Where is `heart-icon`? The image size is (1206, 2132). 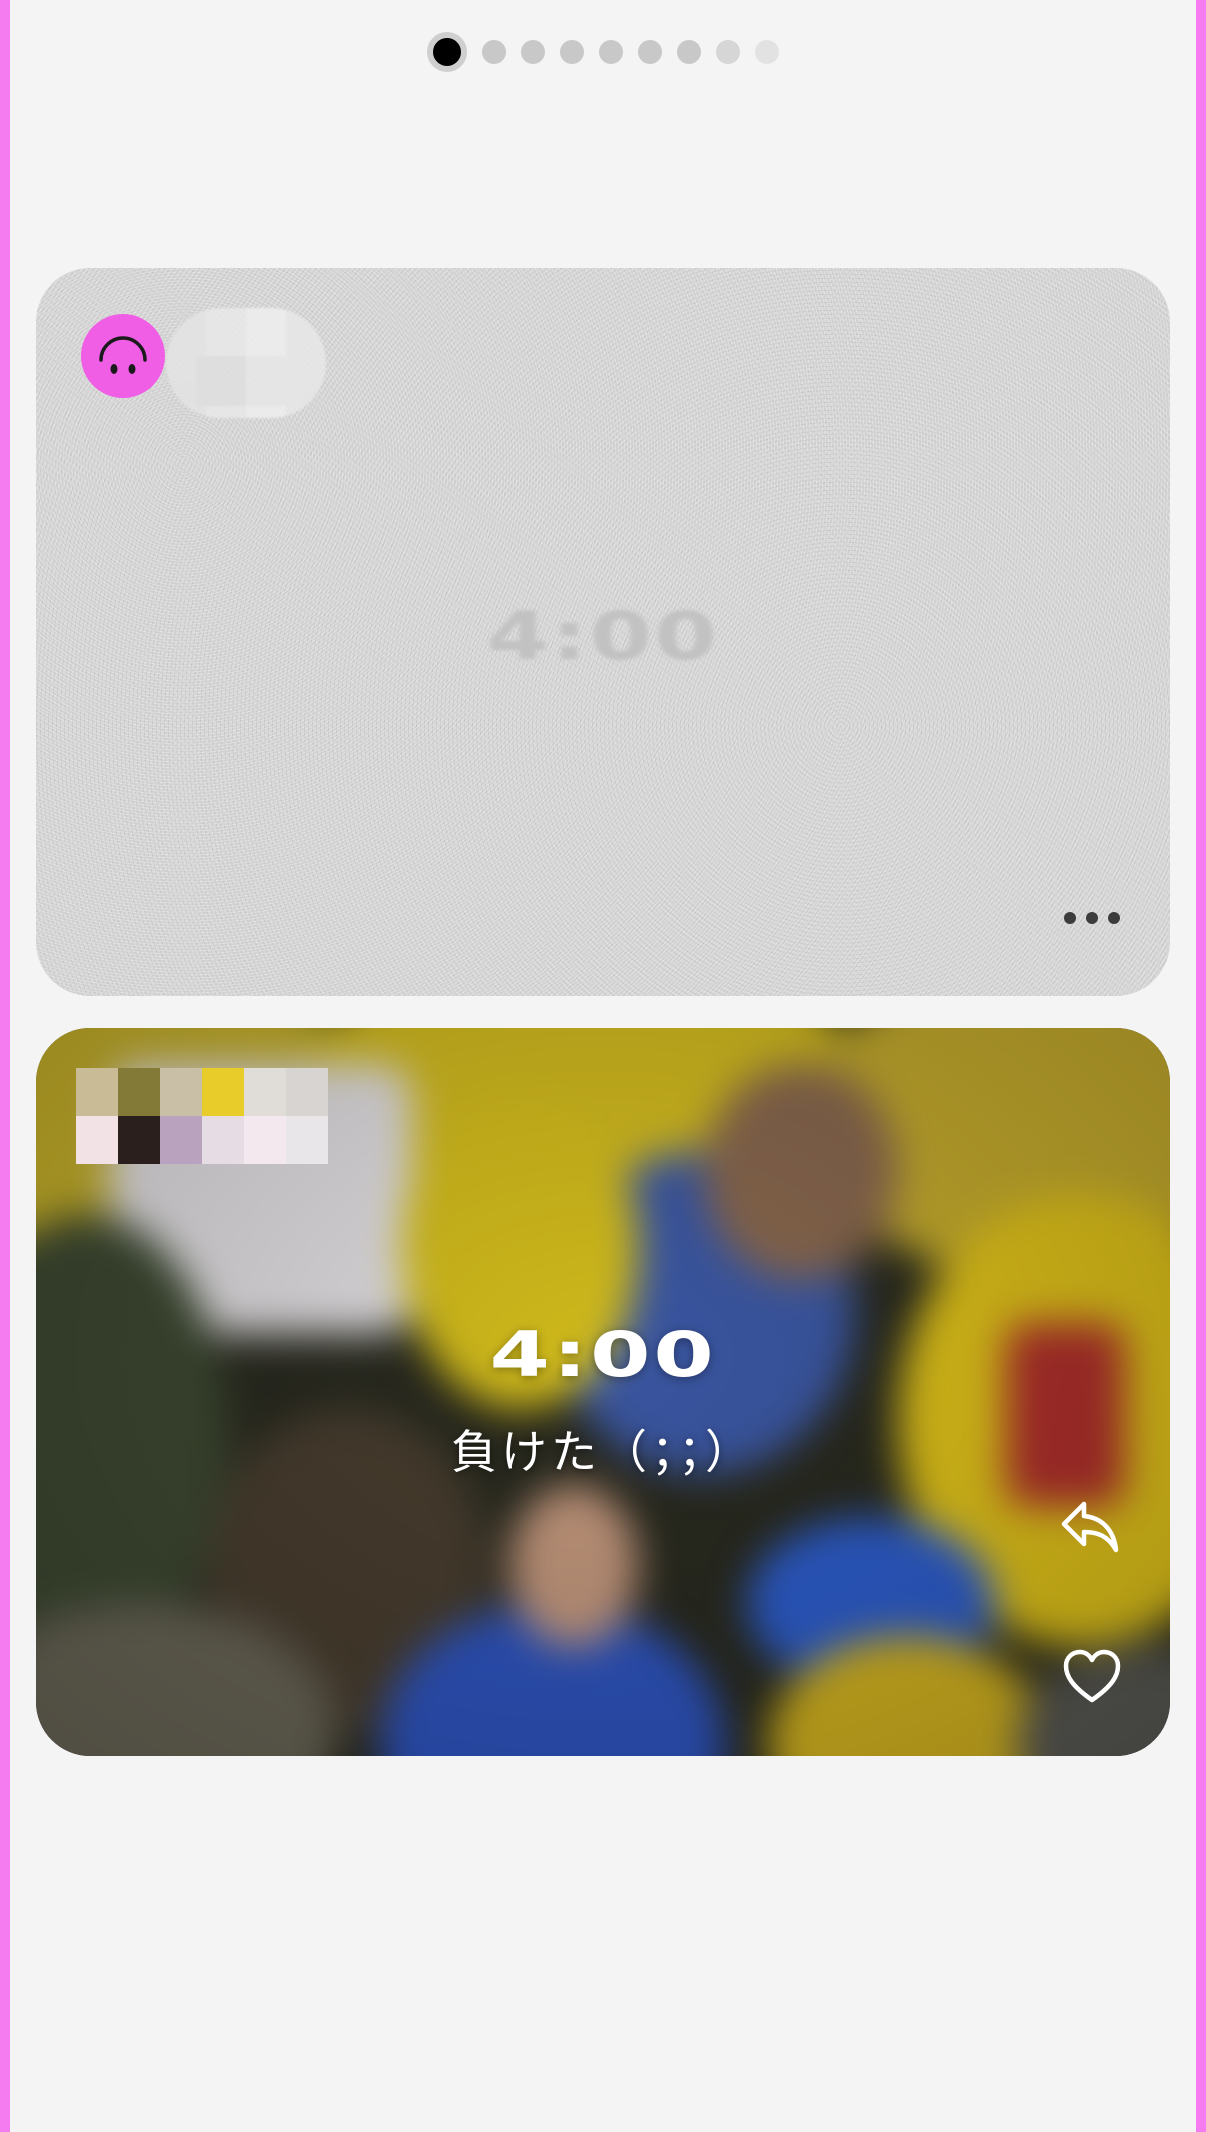 heart-icon is located at coordinates (1092, 1676).